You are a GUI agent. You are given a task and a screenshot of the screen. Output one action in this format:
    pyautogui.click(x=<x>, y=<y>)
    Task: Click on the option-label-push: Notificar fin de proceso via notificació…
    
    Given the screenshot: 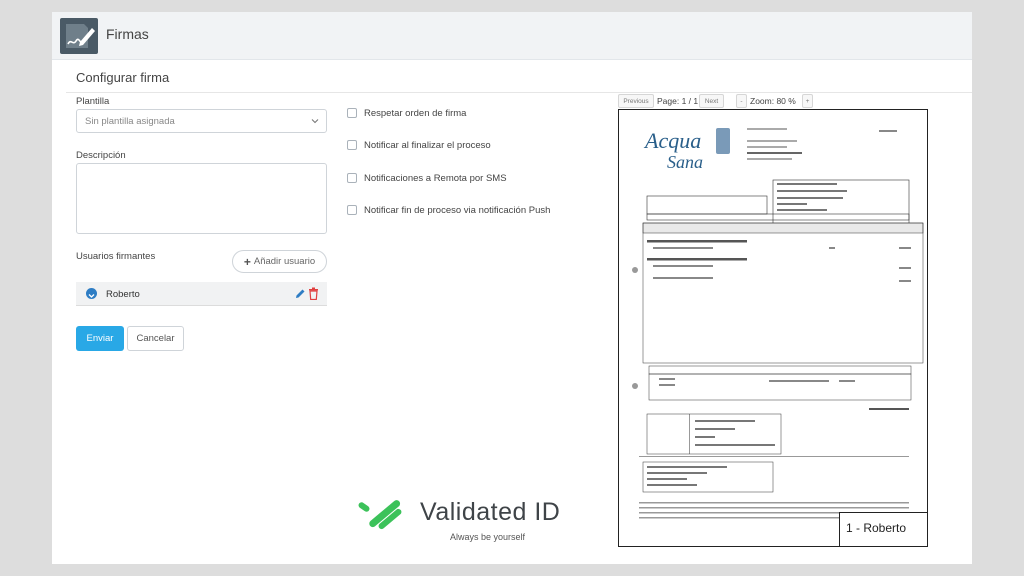 What is the action you would take?
    pyautogui.click(x=457, y=210)
    